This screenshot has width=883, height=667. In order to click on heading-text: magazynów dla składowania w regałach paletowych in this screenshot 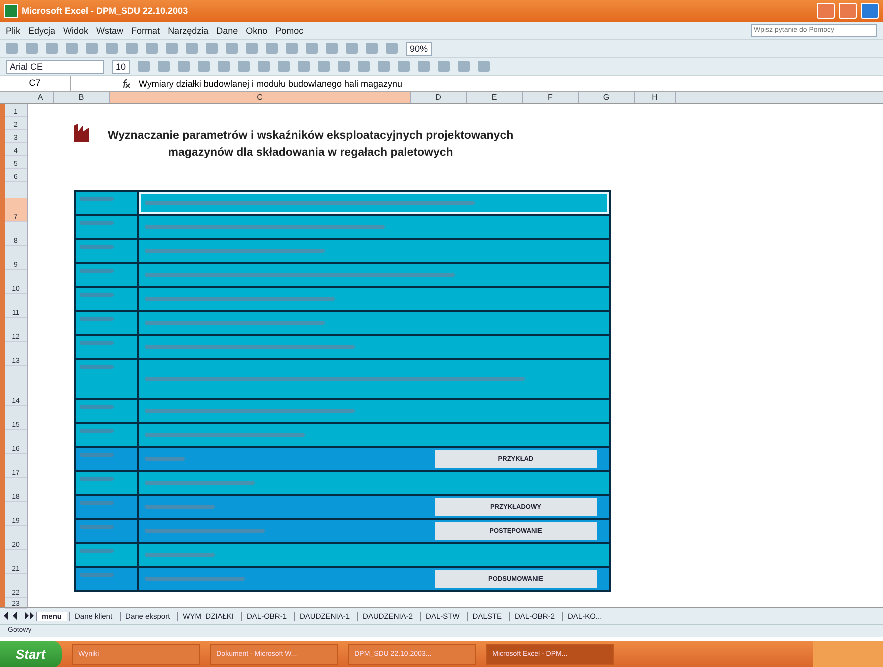, I will do `click(311, 152)`.